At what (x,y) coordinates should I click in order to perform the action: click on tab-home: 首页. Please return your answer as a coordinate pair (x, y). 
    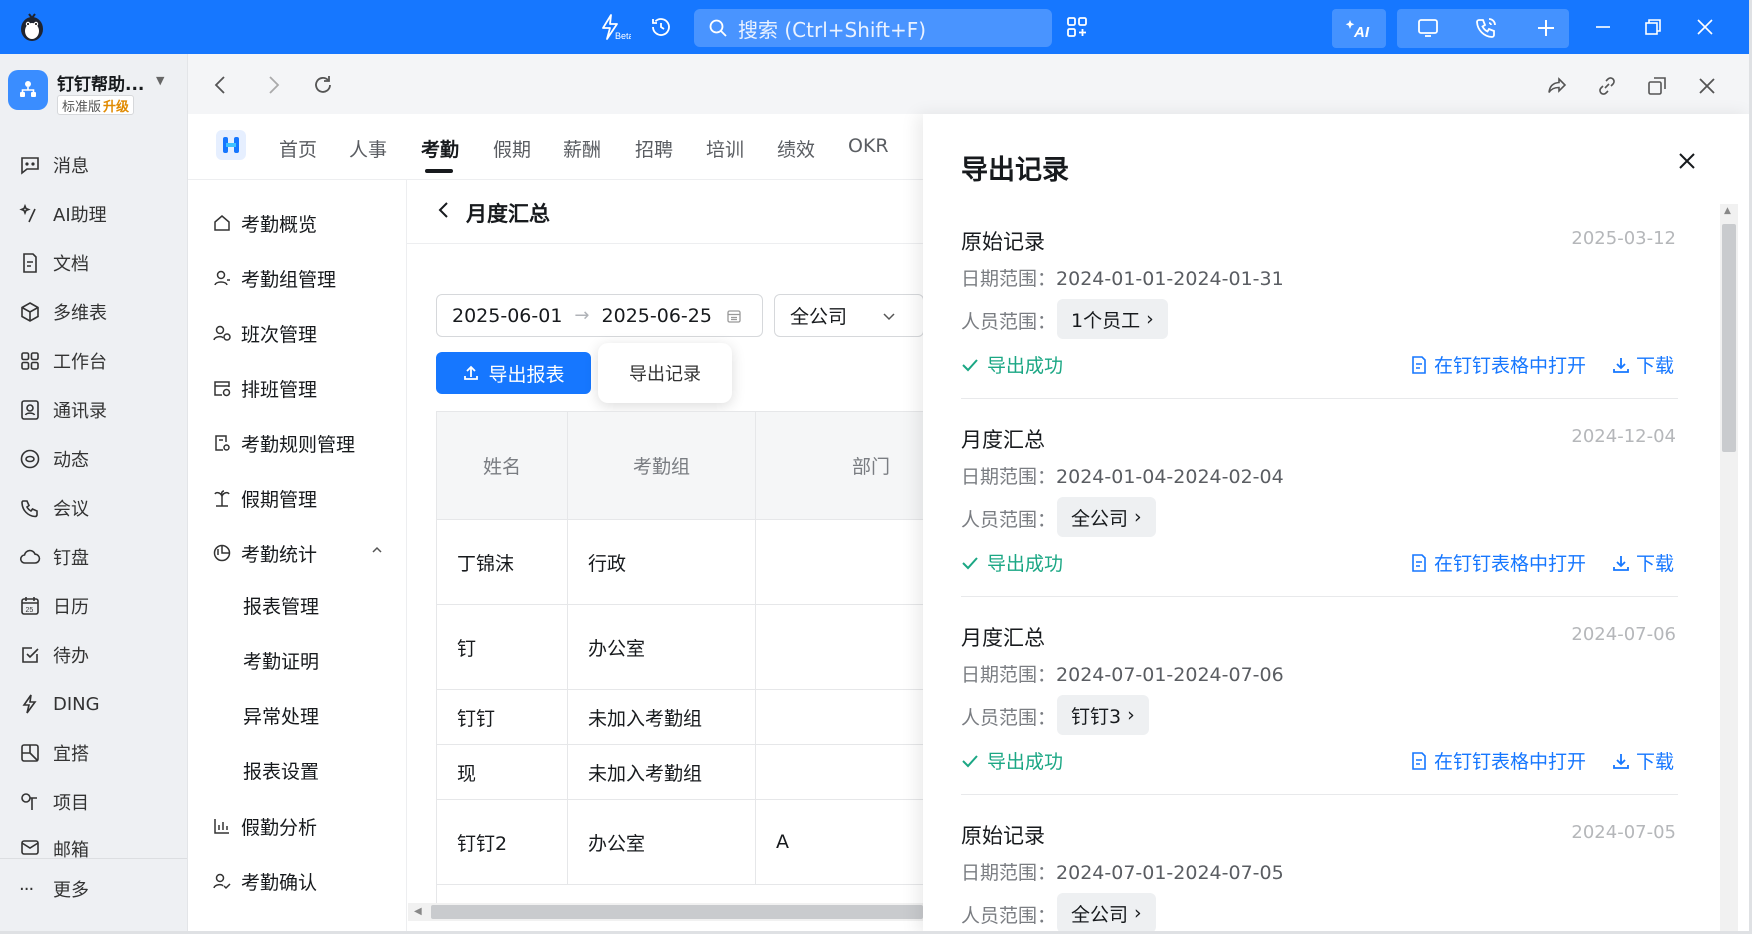
    Looking at the image, I should click on (298, 148).